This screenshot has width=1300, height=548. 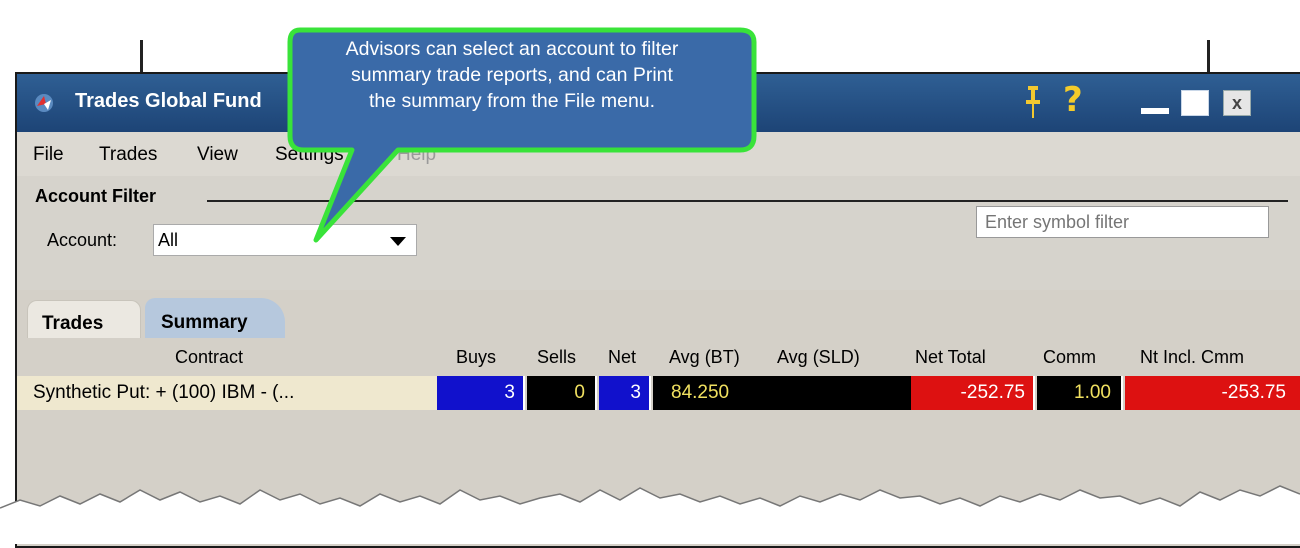 What do you see at coordinates (82, 240) in the screenshot?
I see `account-label: Account:` at bounding box center [82, 240].